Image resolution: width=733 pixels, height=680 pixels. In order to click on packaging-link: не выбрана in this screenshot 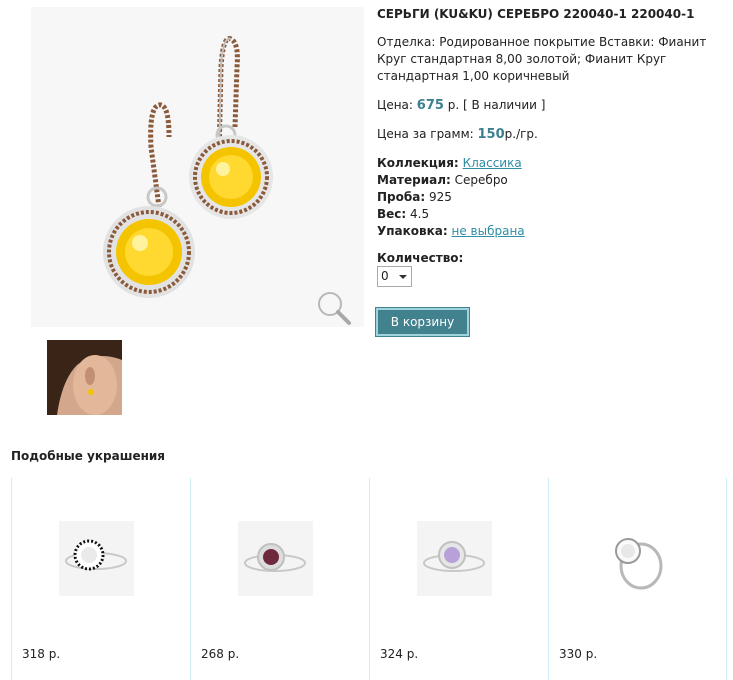, I will do `click(488, 231)`.